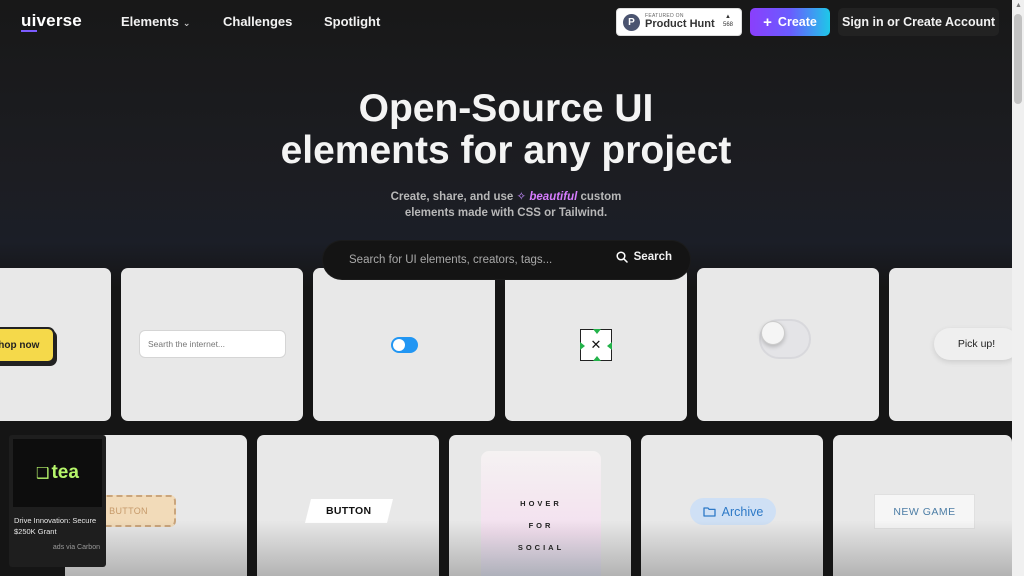 The image size is (1024, 576). I want to click on chevron-down-icon: ⌄, so click(186, 23).